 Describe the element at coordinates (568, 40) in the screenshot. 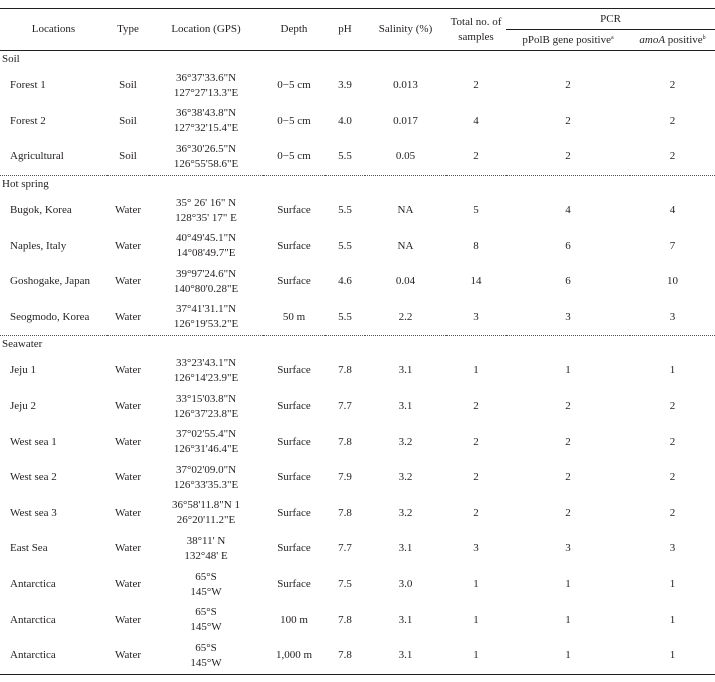

I see `header-ppolb: pPolB gene positivea` at that location.